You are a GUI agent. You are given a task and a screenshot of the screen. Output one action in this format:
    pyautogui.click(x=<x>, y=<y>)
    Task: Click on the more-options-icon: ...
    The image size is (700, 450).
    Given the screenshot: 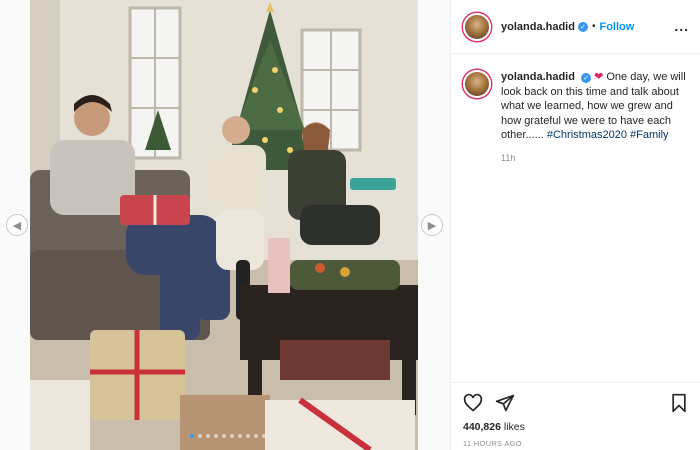 What is the action you would take?
    pyautogui.click(x=681, y=26)
    